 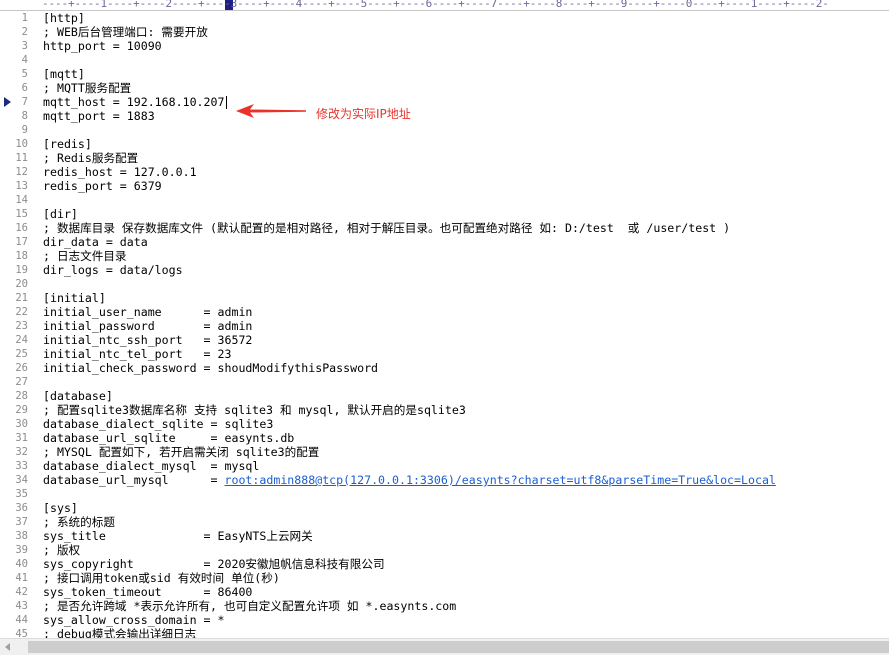 What do you see at coordinates (444, 284) in the screenshot?
I see `editor-line: 20` at bounding box center [444, 284].